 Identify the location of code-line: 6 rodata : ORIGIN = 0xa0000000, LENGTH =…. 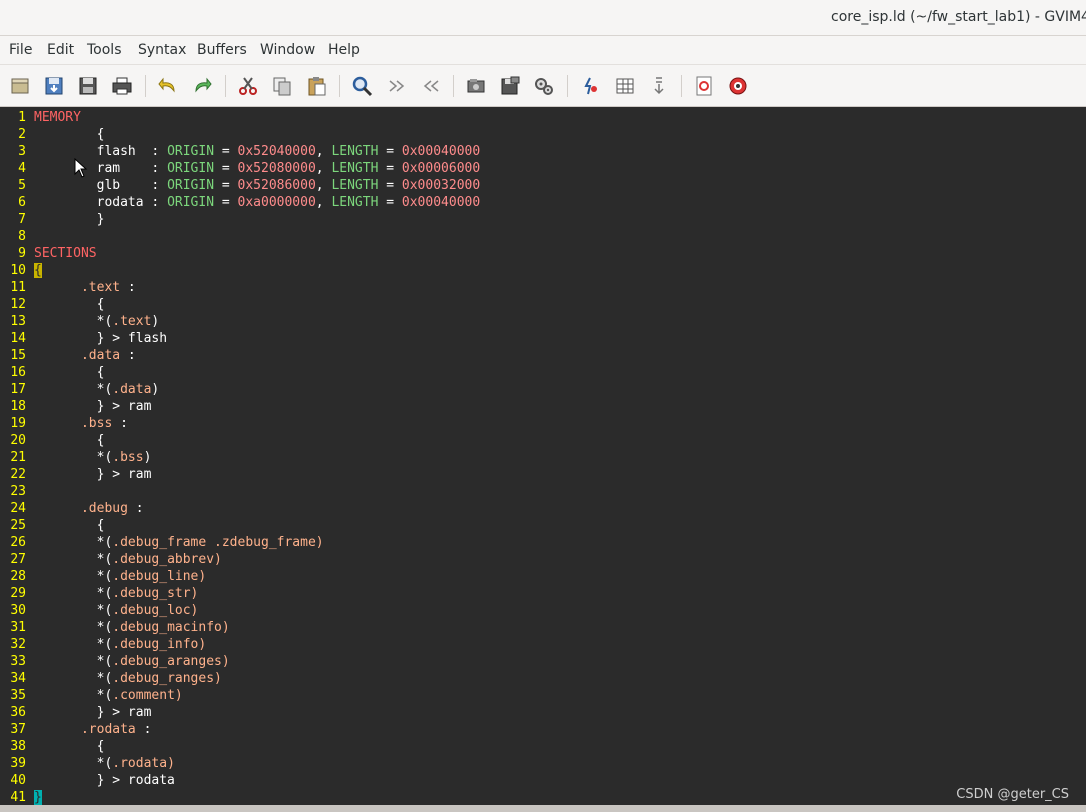
(240, 202).